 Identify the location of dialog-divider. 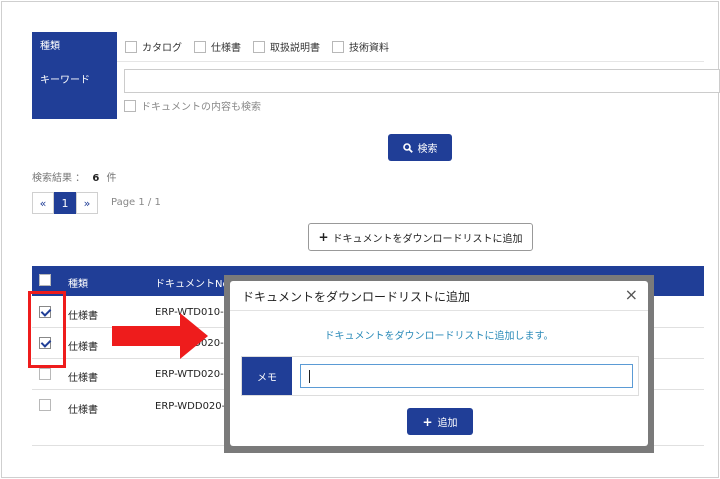
(439, 310).